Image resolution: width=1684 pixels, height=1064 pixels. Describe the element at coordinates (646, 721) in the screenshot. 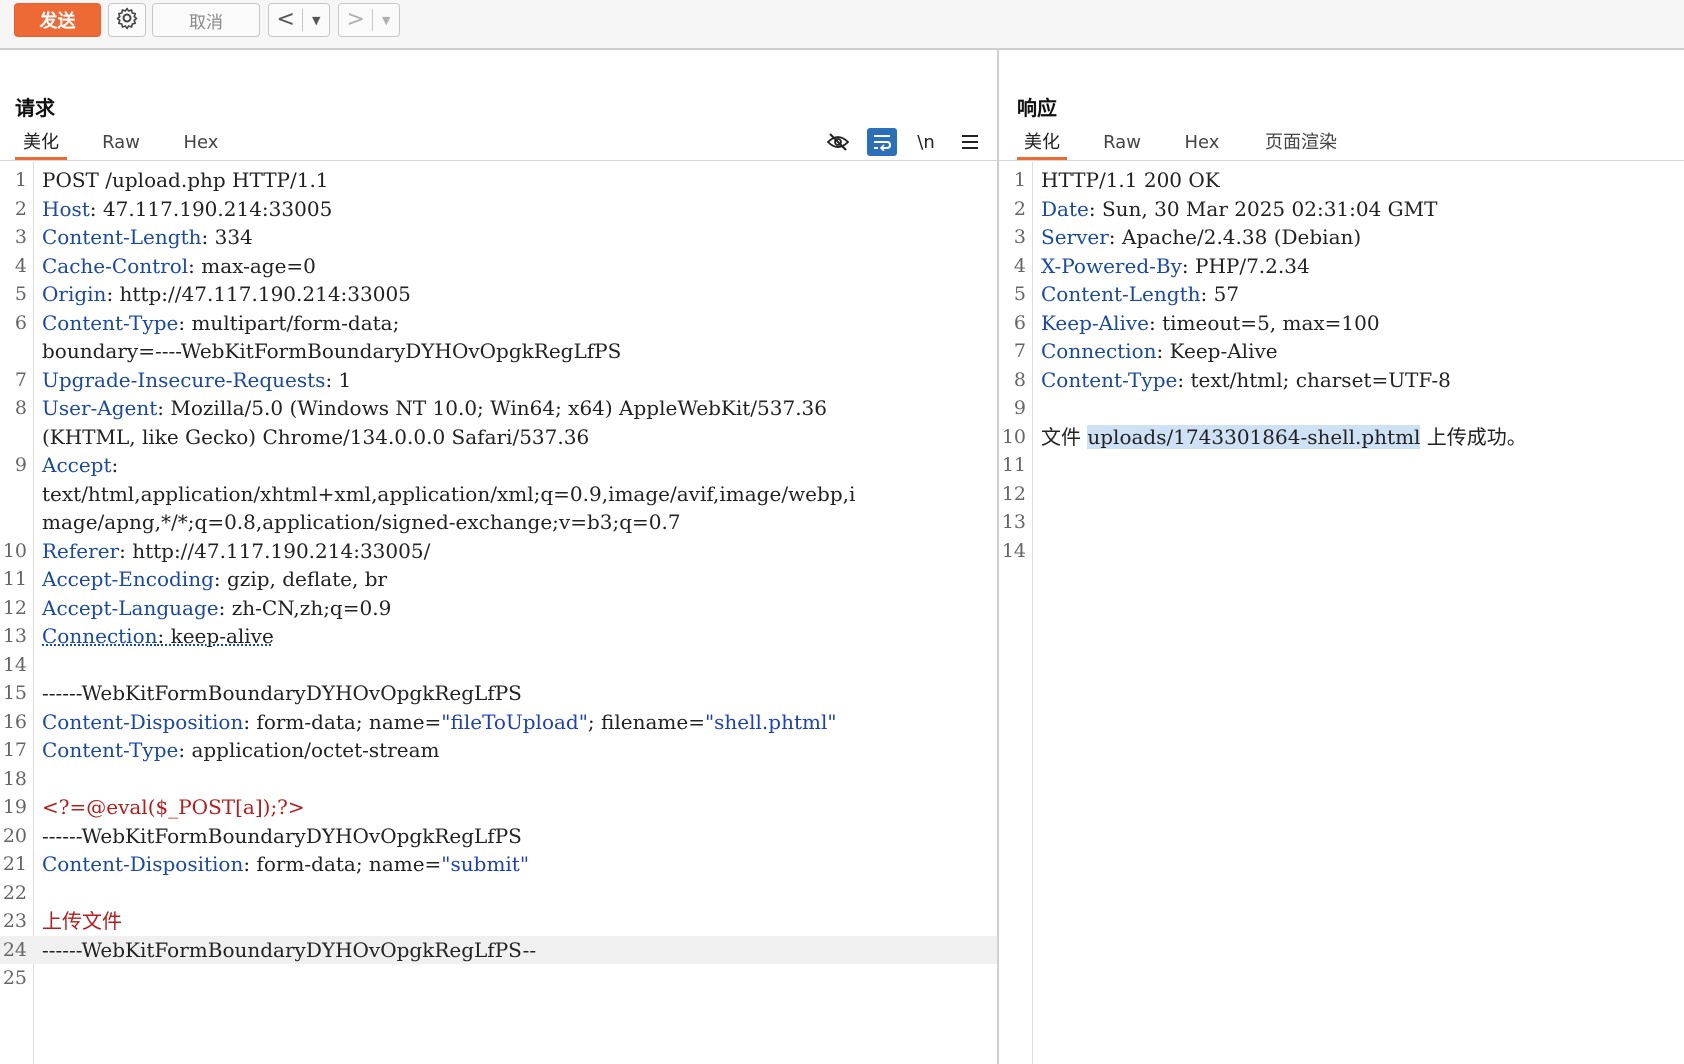

I see `line-fragment: ; filename=` at that location.